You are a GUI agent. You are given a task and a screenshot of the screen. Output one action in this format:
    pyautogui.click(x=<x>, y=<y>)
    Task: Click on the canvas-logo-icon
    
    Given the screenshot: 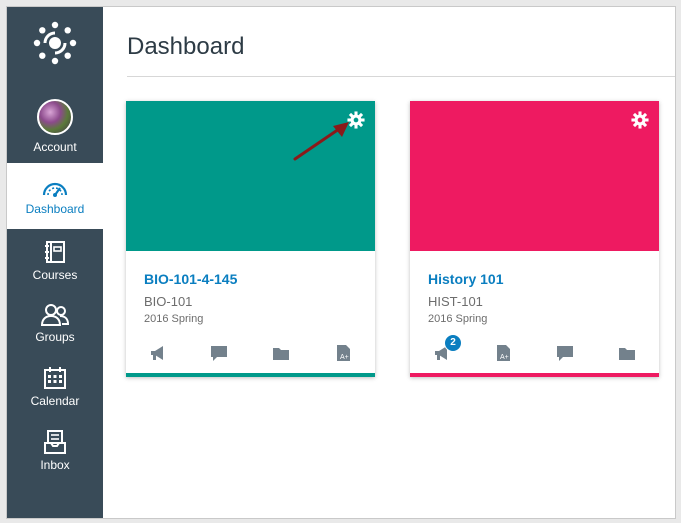 What is the action you would take?
    pyautogui.click(x=55, y=43)
    